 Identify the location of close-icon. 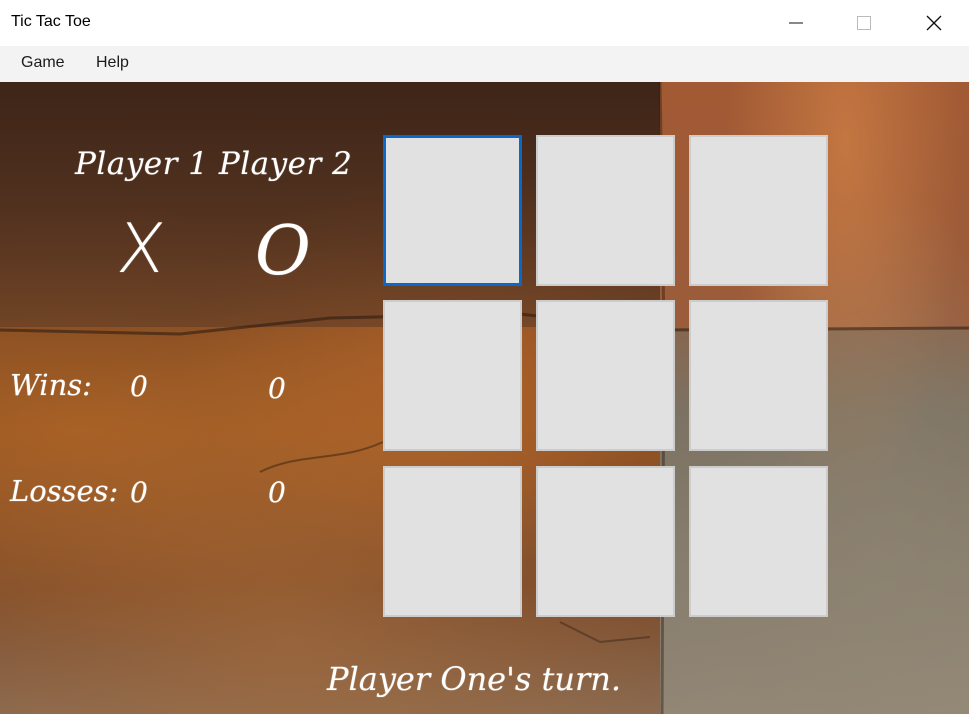
(934, 23).